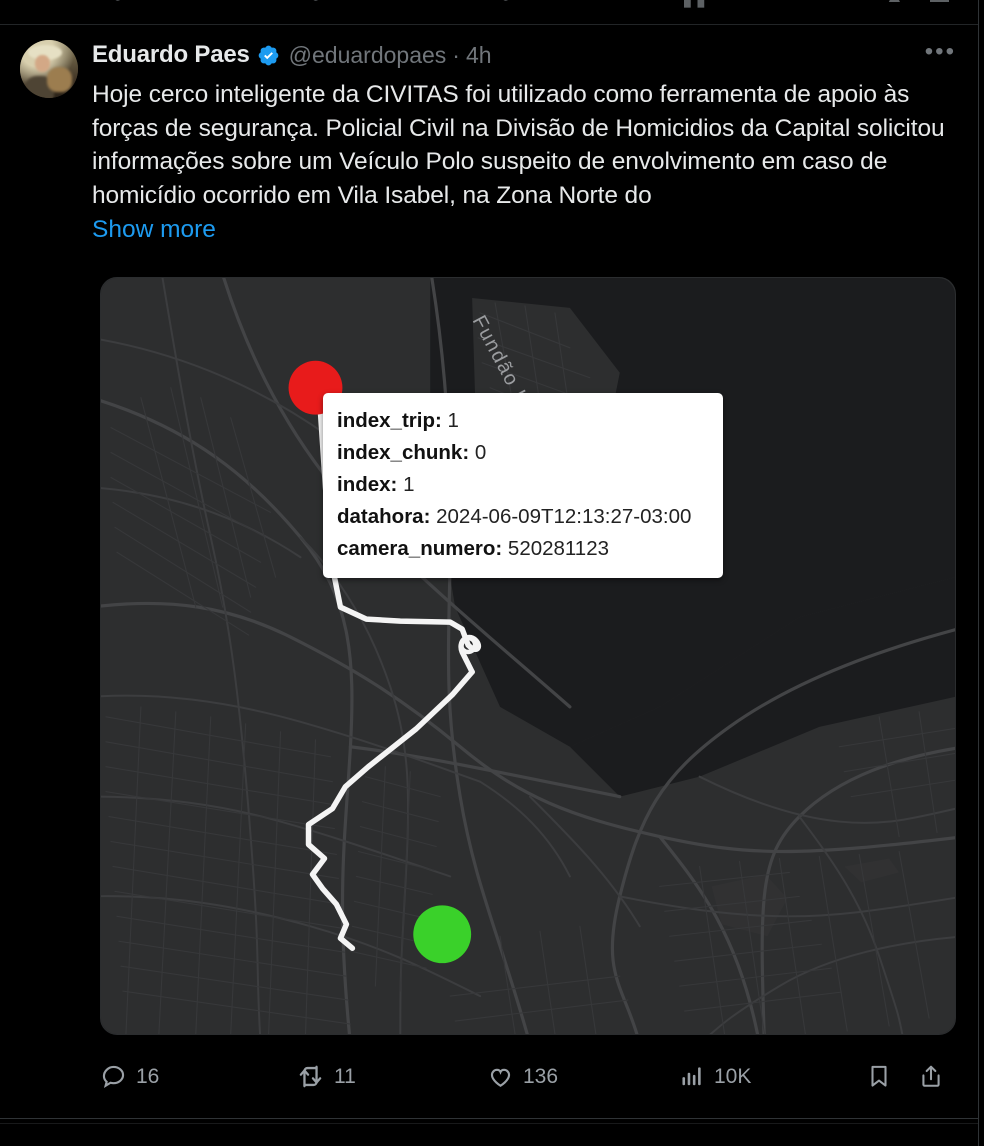 This screenshot has width=984, height=1146. I want to click on author-display-name: Eduardo Paes, so click(171, 55).